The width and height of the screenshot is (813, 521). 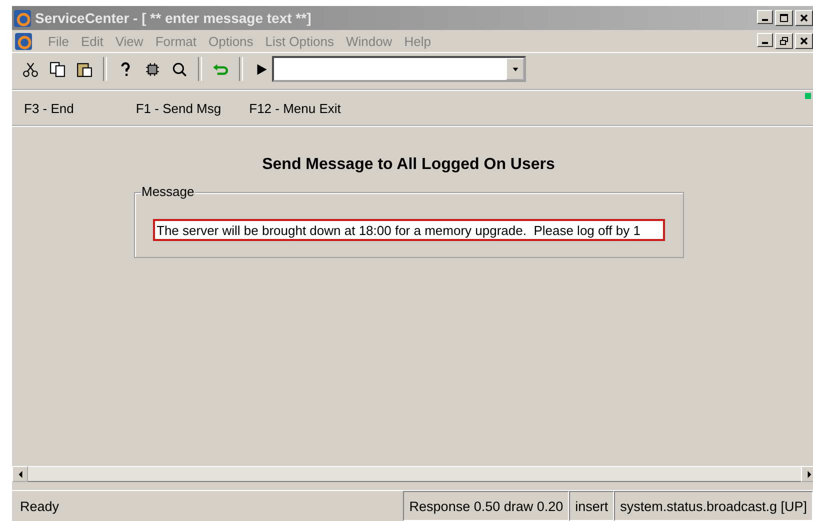 I want to click on maximize-button, so click(x=784, y=18).